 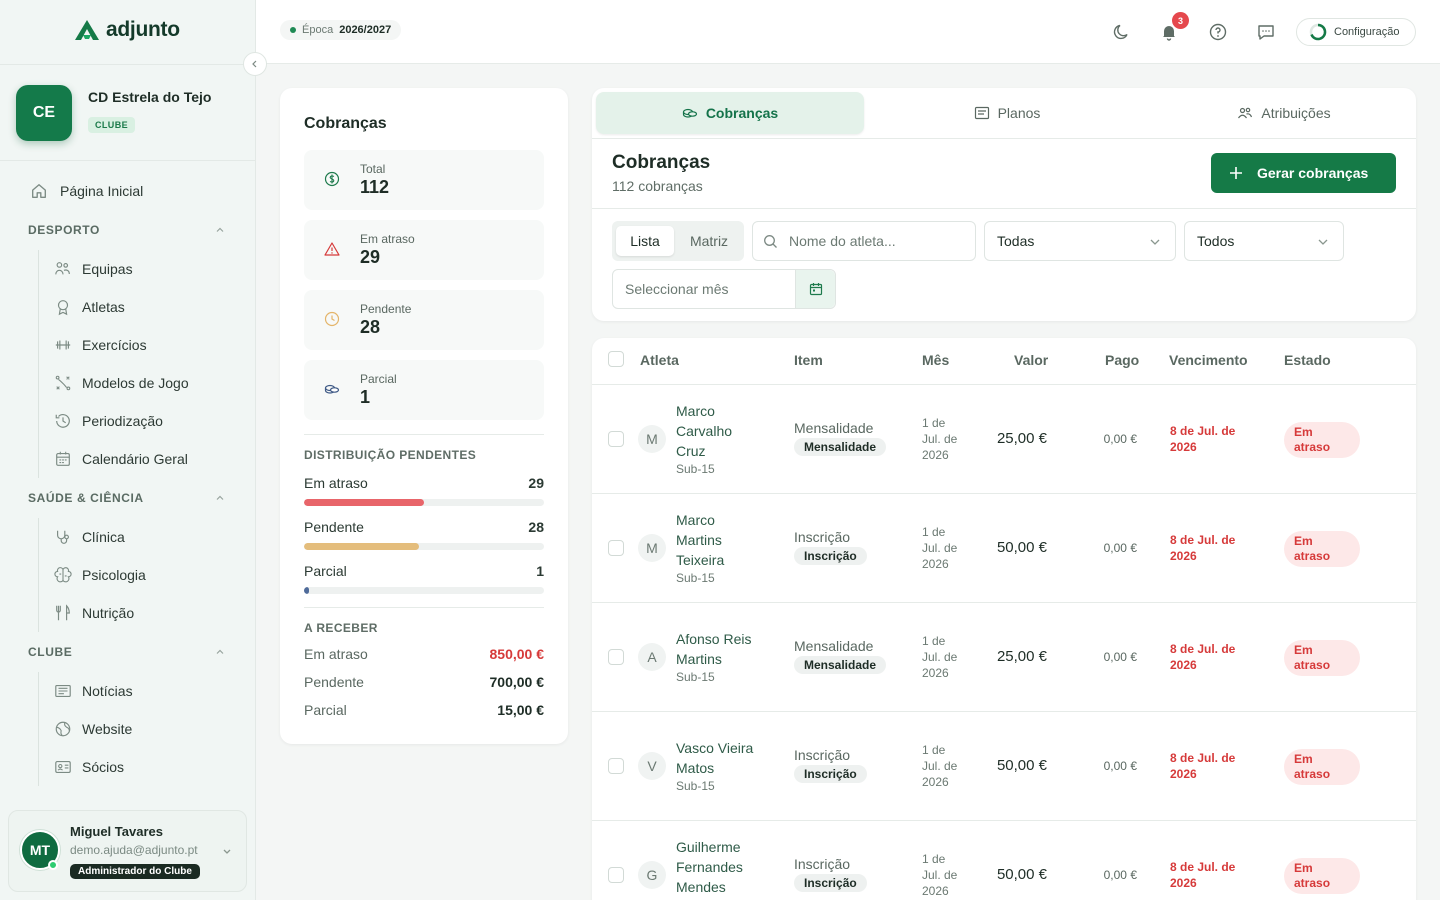 I want to click on charge-value: 50,00 €, so click(x=1021, y=874).